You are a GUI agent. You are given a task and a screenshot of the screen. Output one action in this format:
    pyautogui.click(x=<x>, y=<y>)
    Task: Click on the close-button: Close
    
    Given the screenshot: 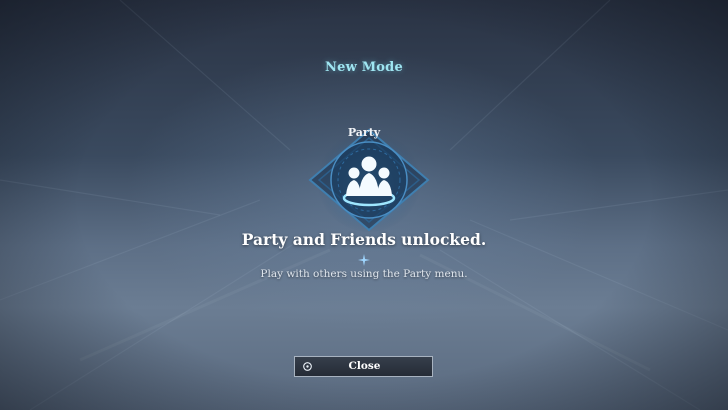 What is the action you would take?
    pyautogui.click(x=363, y=366)
    